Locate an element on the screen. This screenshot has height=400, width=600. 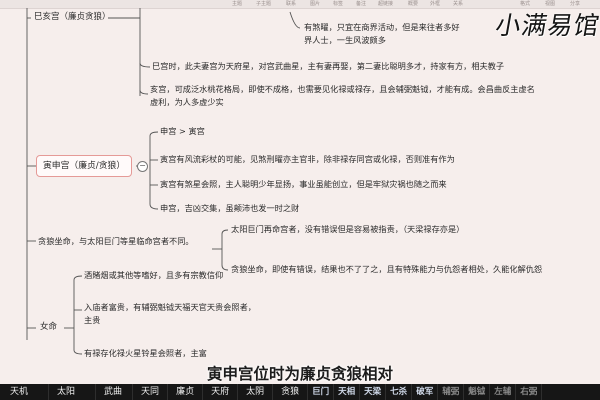
star-qisha: 七杀 is located at coordinates (399, 392).